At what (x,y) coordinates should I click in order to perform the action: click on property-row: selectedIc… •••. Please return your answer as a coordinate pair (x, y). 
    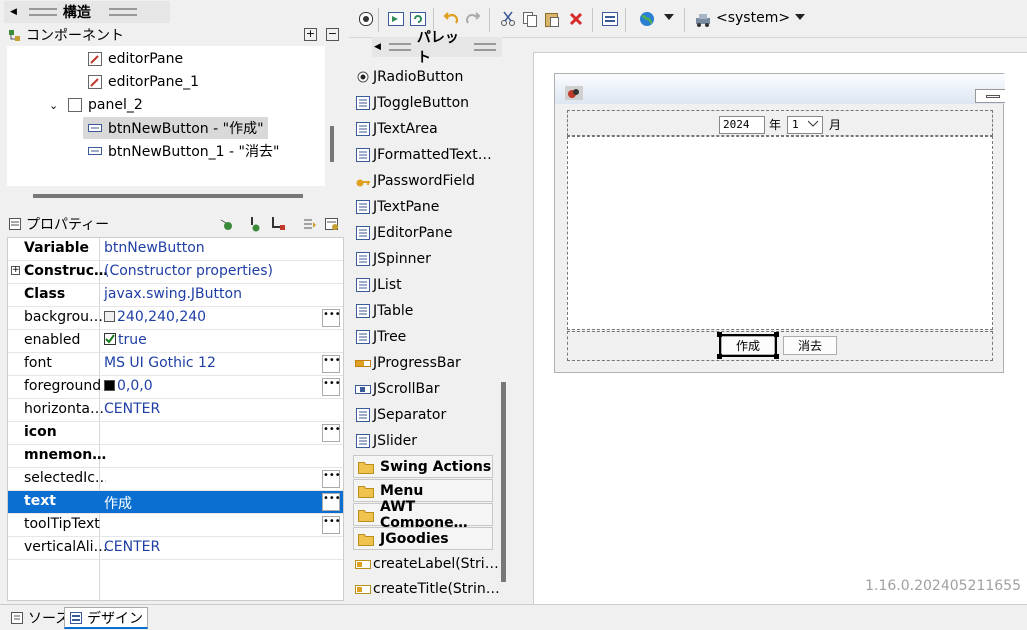
    Looking at the image, I should click on (175, 479).